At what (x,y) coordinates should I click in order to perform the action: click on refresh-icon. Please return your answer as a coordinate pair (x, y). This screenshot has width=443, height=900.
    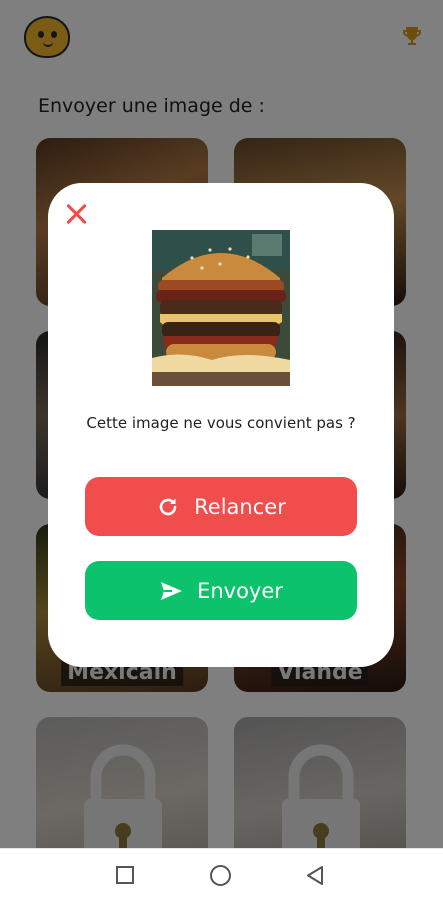
    Looking at the image, I should click on (168, 506).